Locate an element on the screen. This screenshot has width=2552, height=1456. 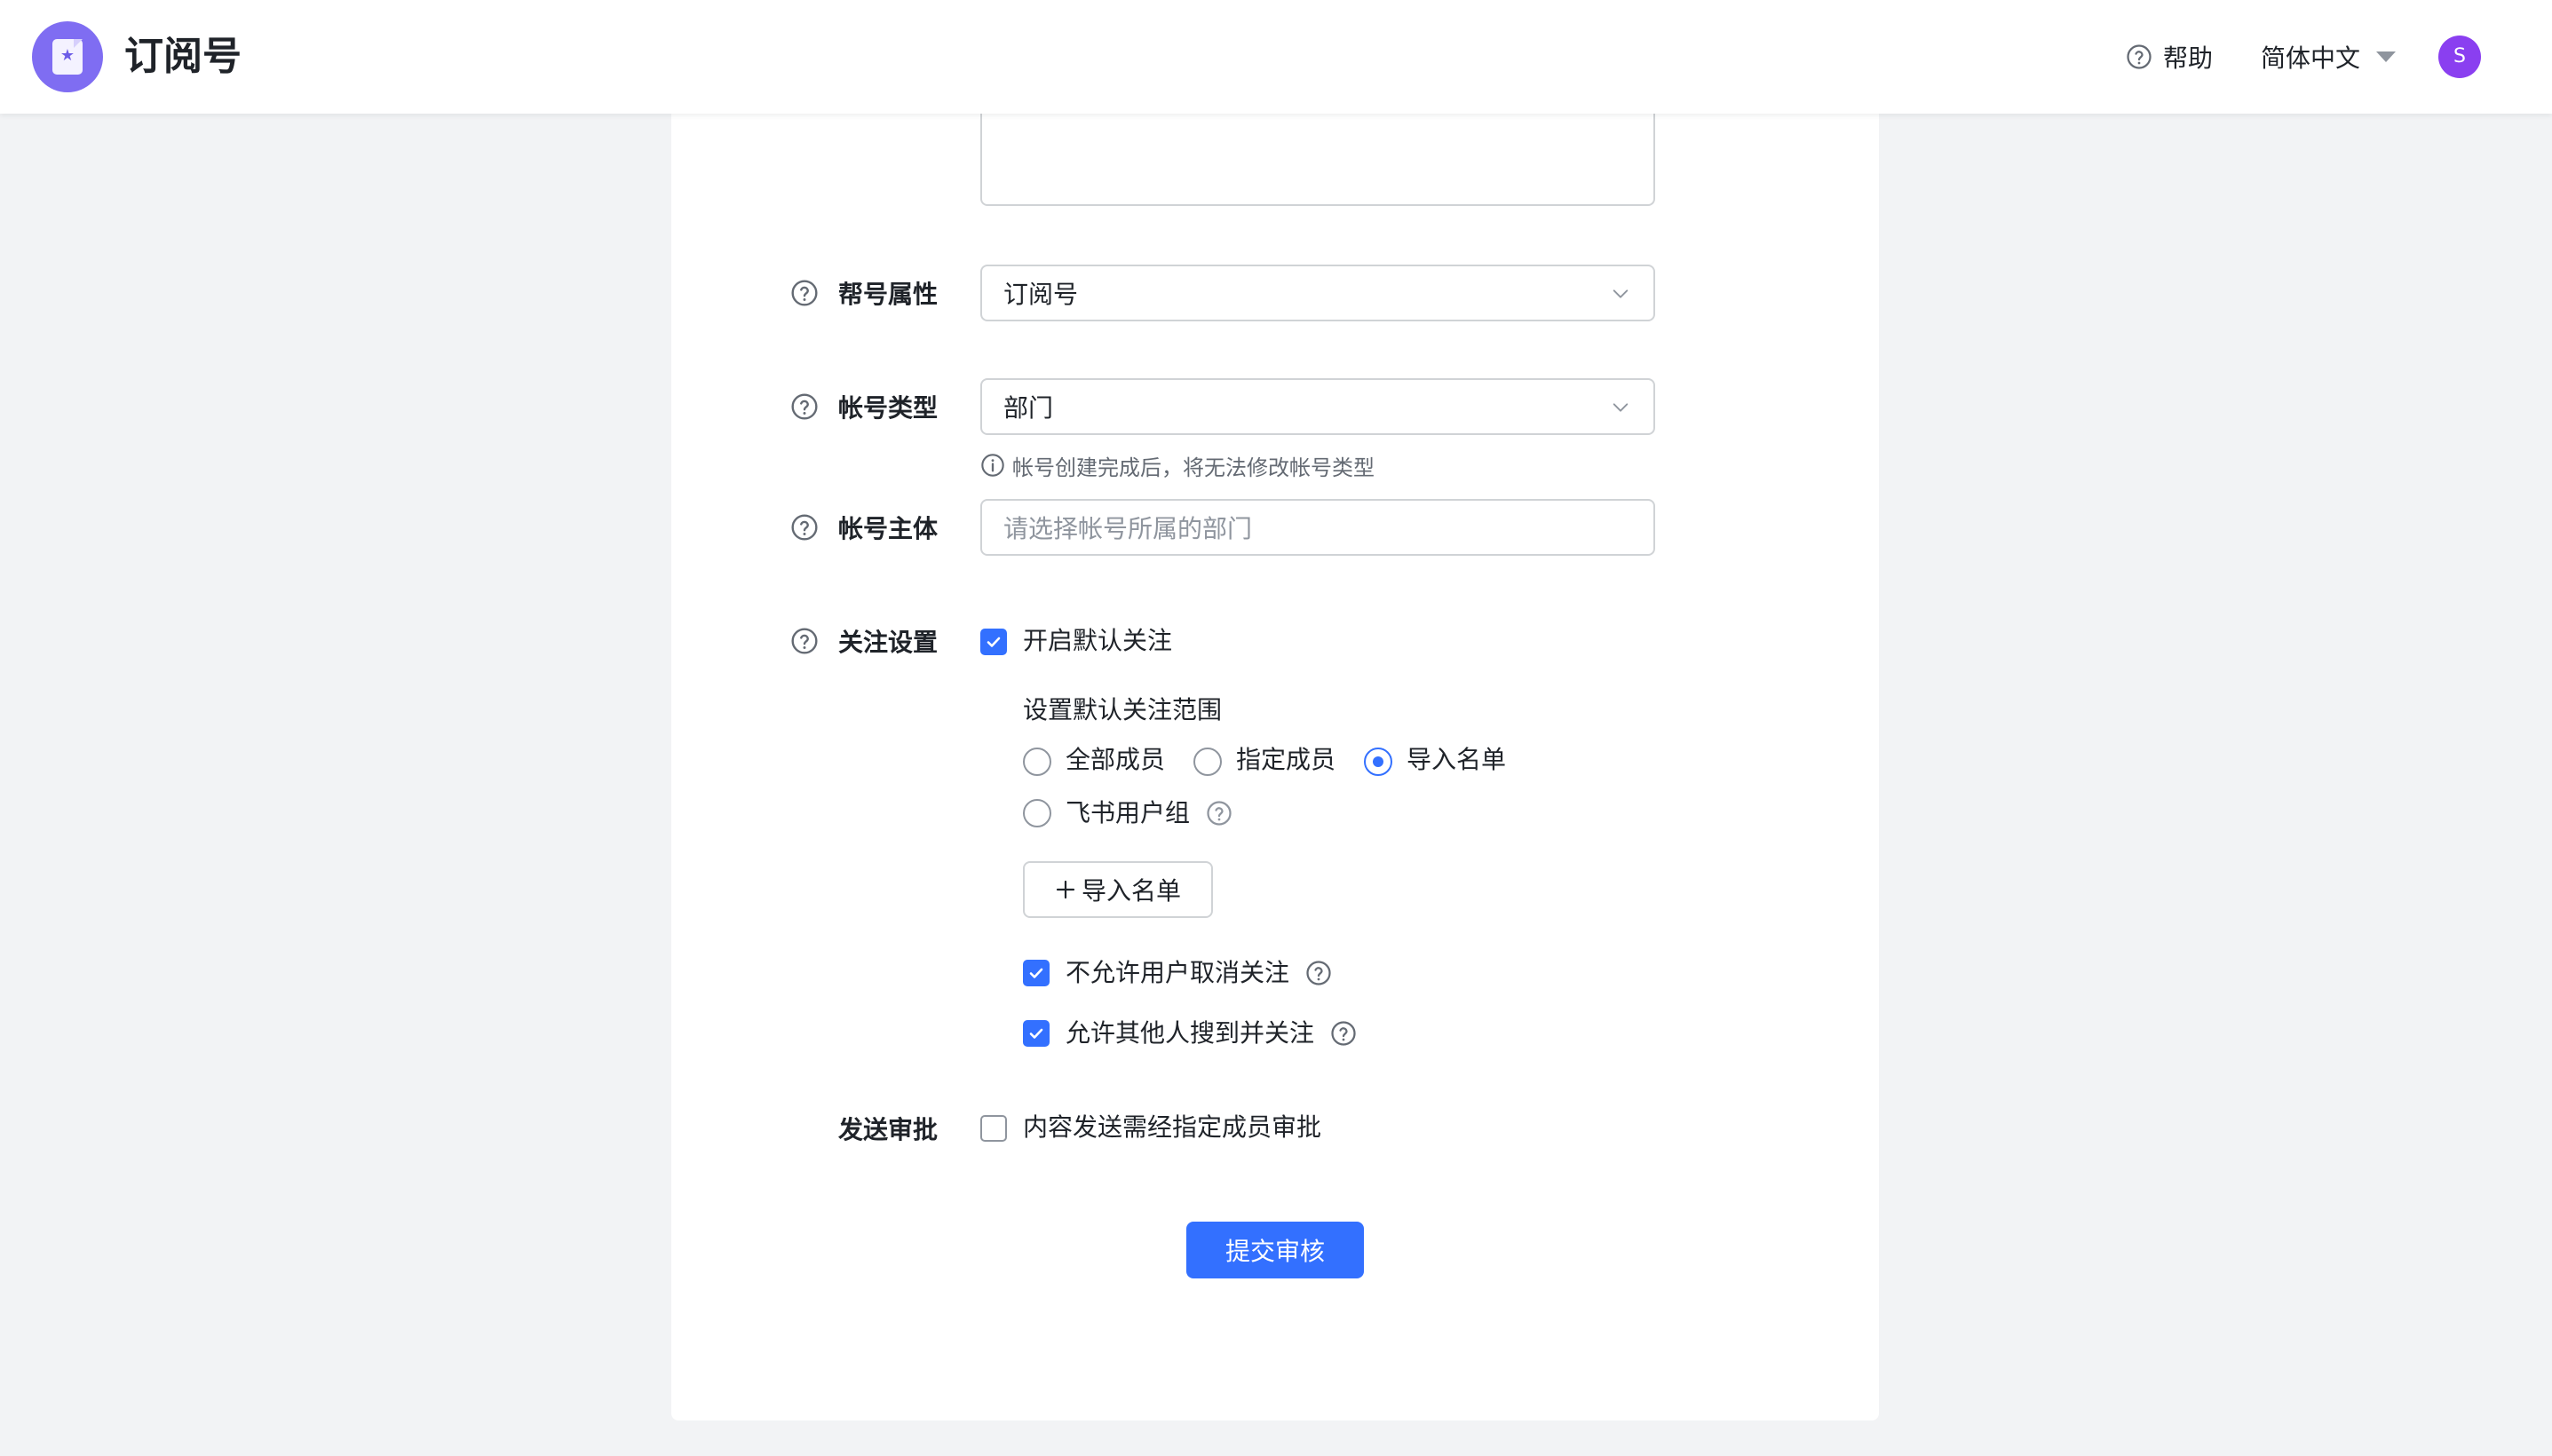
top-header: ★ 订阅号 帮助 简体中文 S is located at coordinates (1276, 57).